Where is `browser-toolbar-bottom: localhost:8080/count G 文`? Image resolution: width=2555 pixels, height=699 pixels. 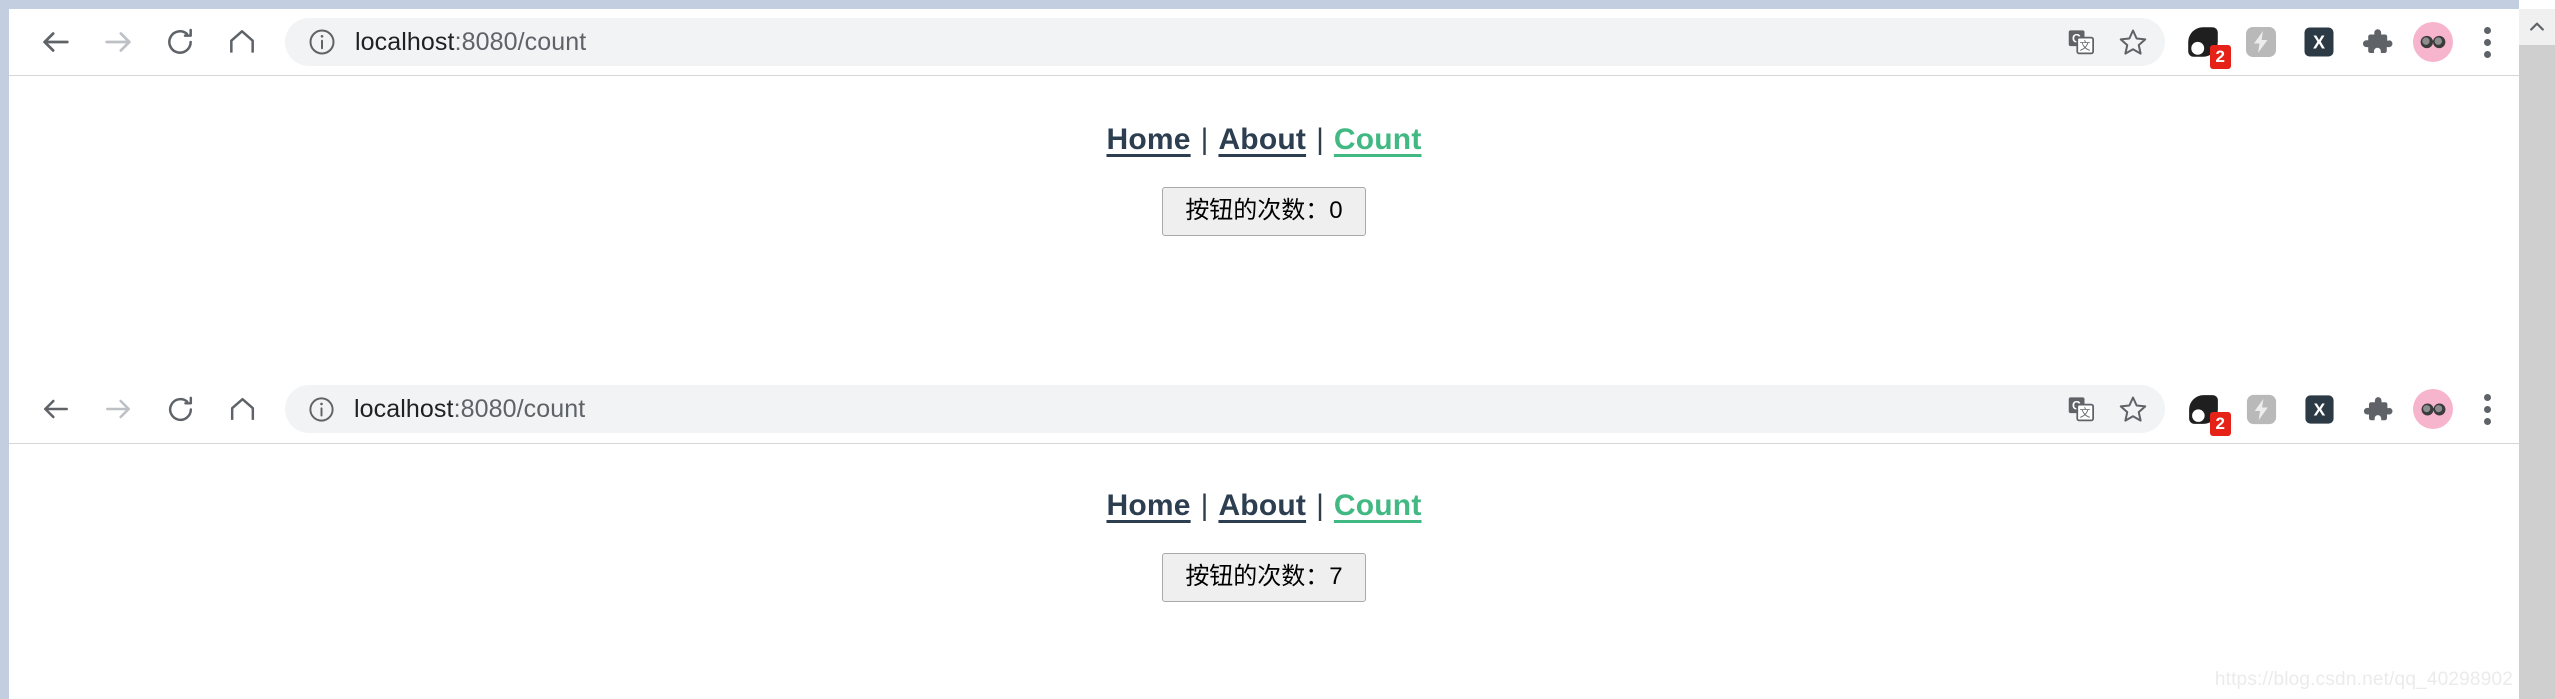
browser-toolbar-bottom: localhost:8080/count G 文 is located at coordinates (1264, 409).